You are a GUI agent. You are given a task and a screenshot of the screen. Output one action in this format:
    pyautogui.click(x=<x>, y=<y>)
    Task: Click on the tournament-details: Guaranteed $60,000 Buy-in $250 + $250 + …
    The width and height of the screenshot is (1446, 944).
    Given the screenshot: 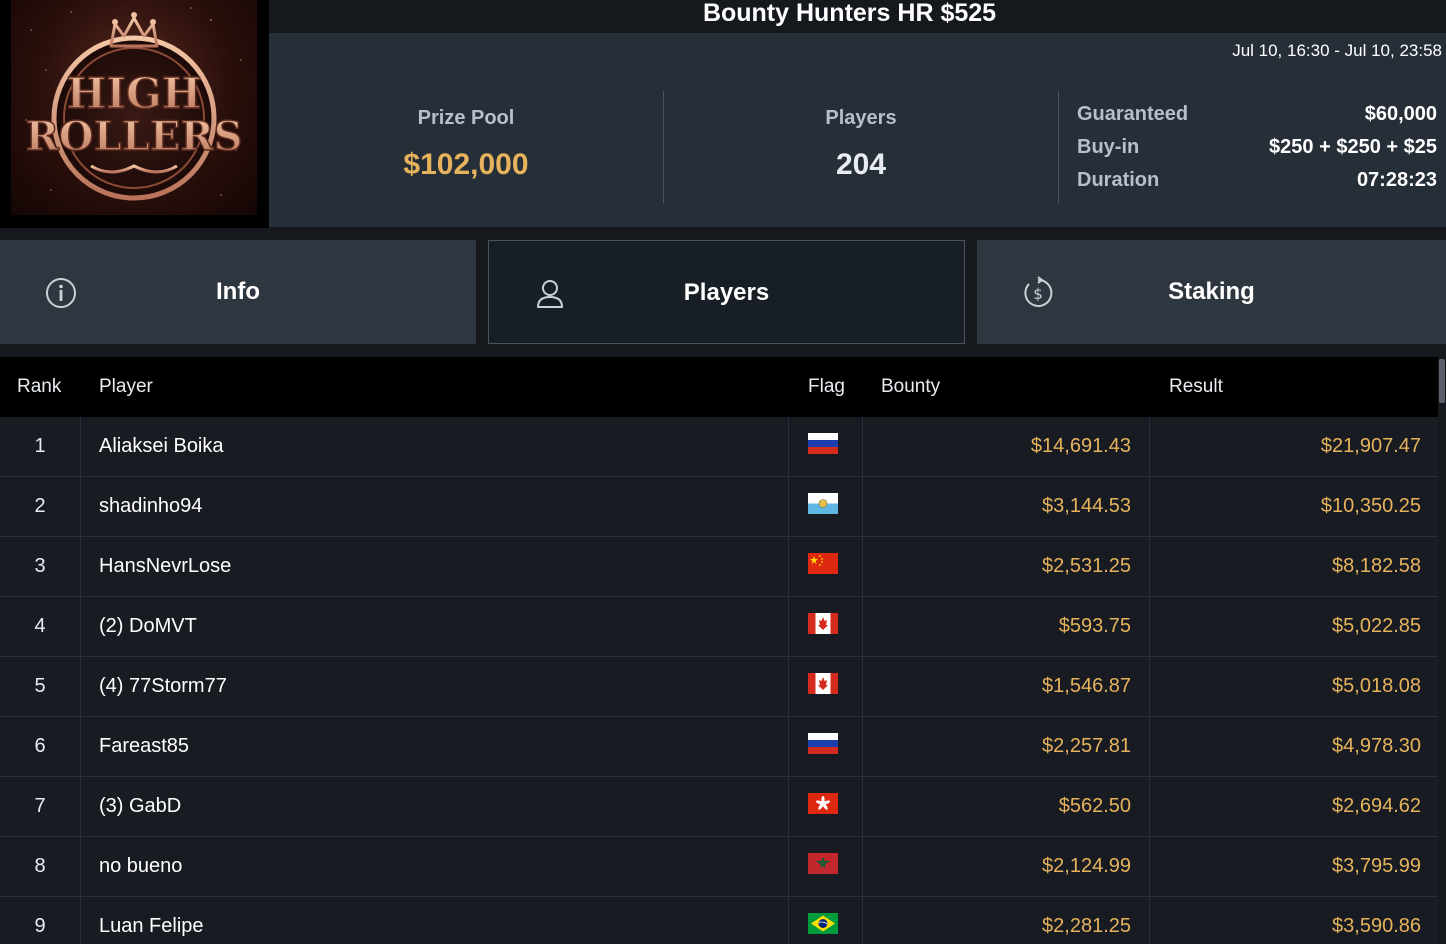 What is the action you would take?
    pyautogui.click(x=1257, y=152)
    